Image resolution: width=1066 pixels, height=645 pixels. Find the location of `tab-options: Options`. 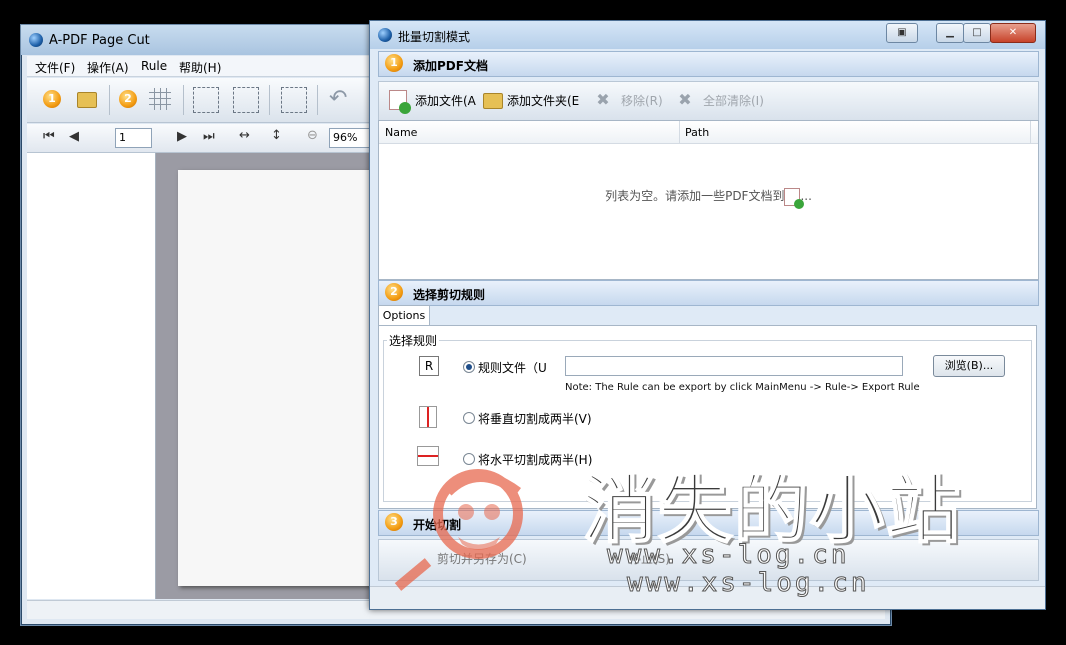

tab-options: Options is located at coordinates (404, 315).